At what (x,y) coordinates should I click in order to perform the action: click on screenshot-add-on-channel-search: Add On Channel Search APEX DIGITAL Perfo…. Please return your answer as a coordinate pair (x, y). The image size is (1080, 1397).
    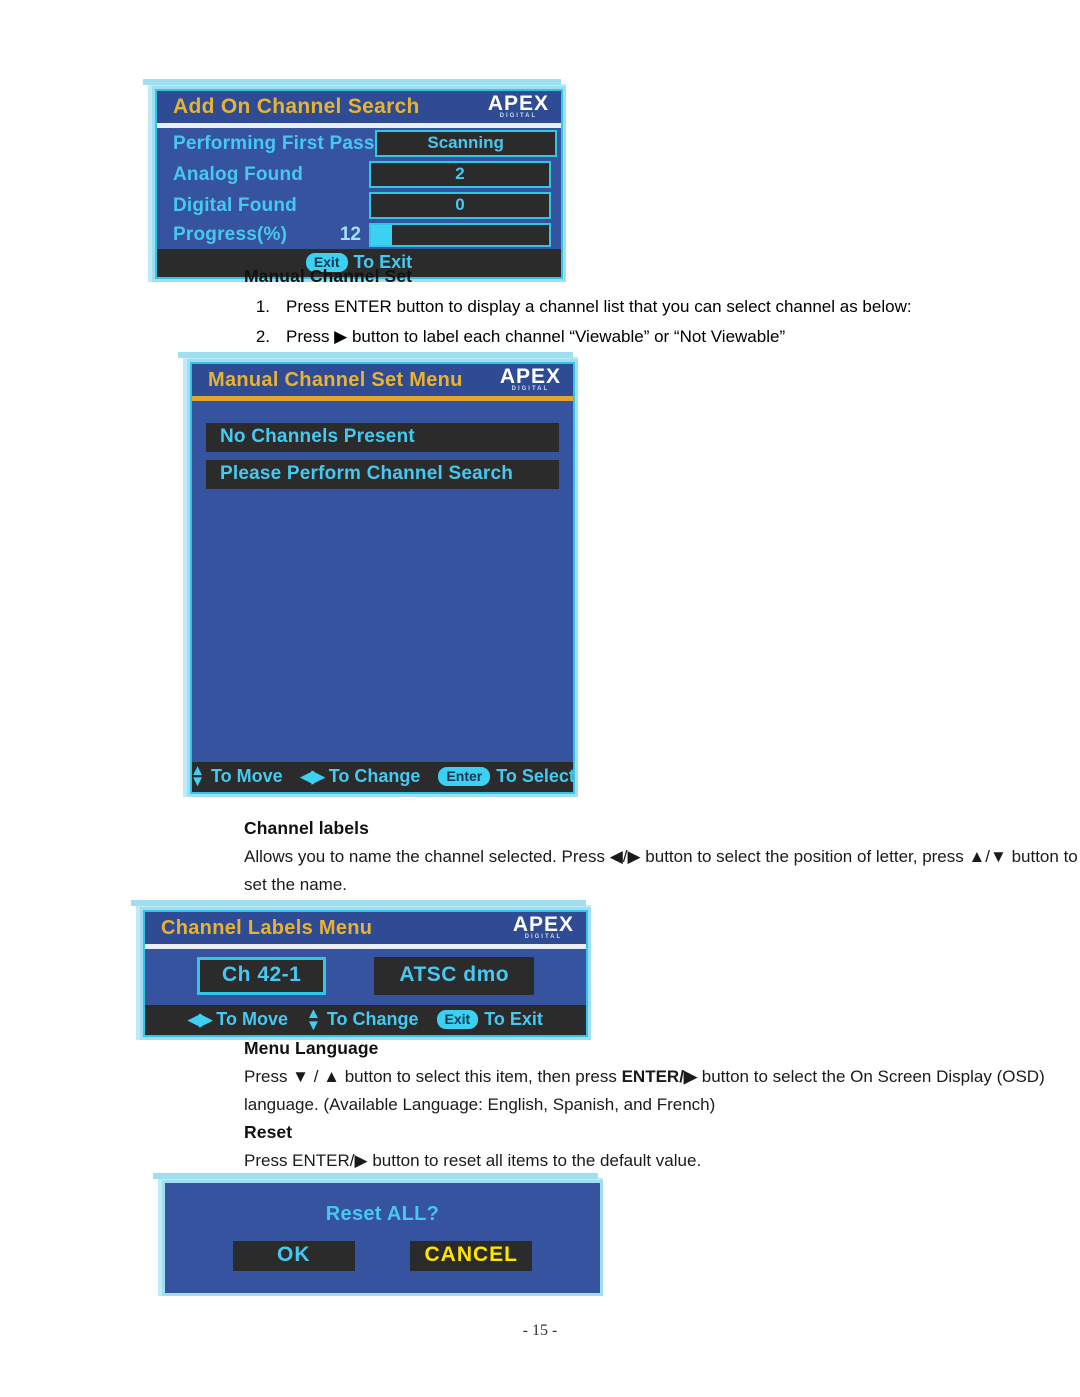
    Looking at the image, I should click on (354, 180).